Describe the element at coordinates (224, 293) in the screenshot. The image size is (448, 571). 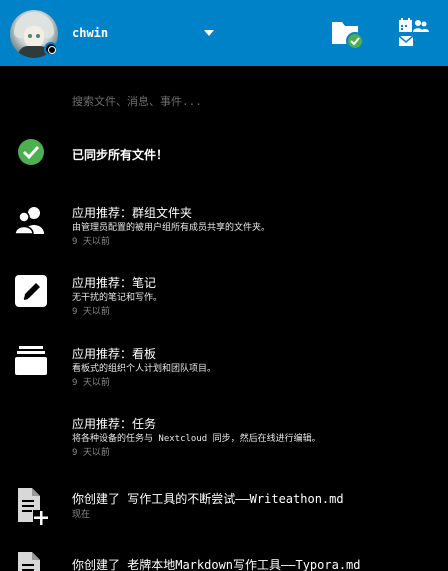
I see `list-item: 应用推荐：笔记 无干扰的笔记和写作。 9 天以前` at that location.